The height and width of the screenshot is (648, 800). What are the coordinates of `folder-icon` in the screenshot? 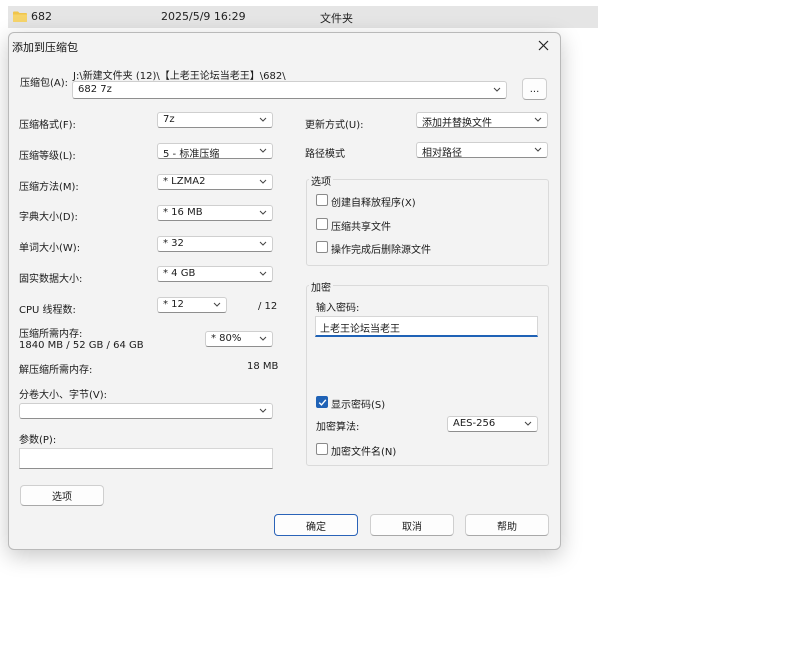 It's located at (20, 16).